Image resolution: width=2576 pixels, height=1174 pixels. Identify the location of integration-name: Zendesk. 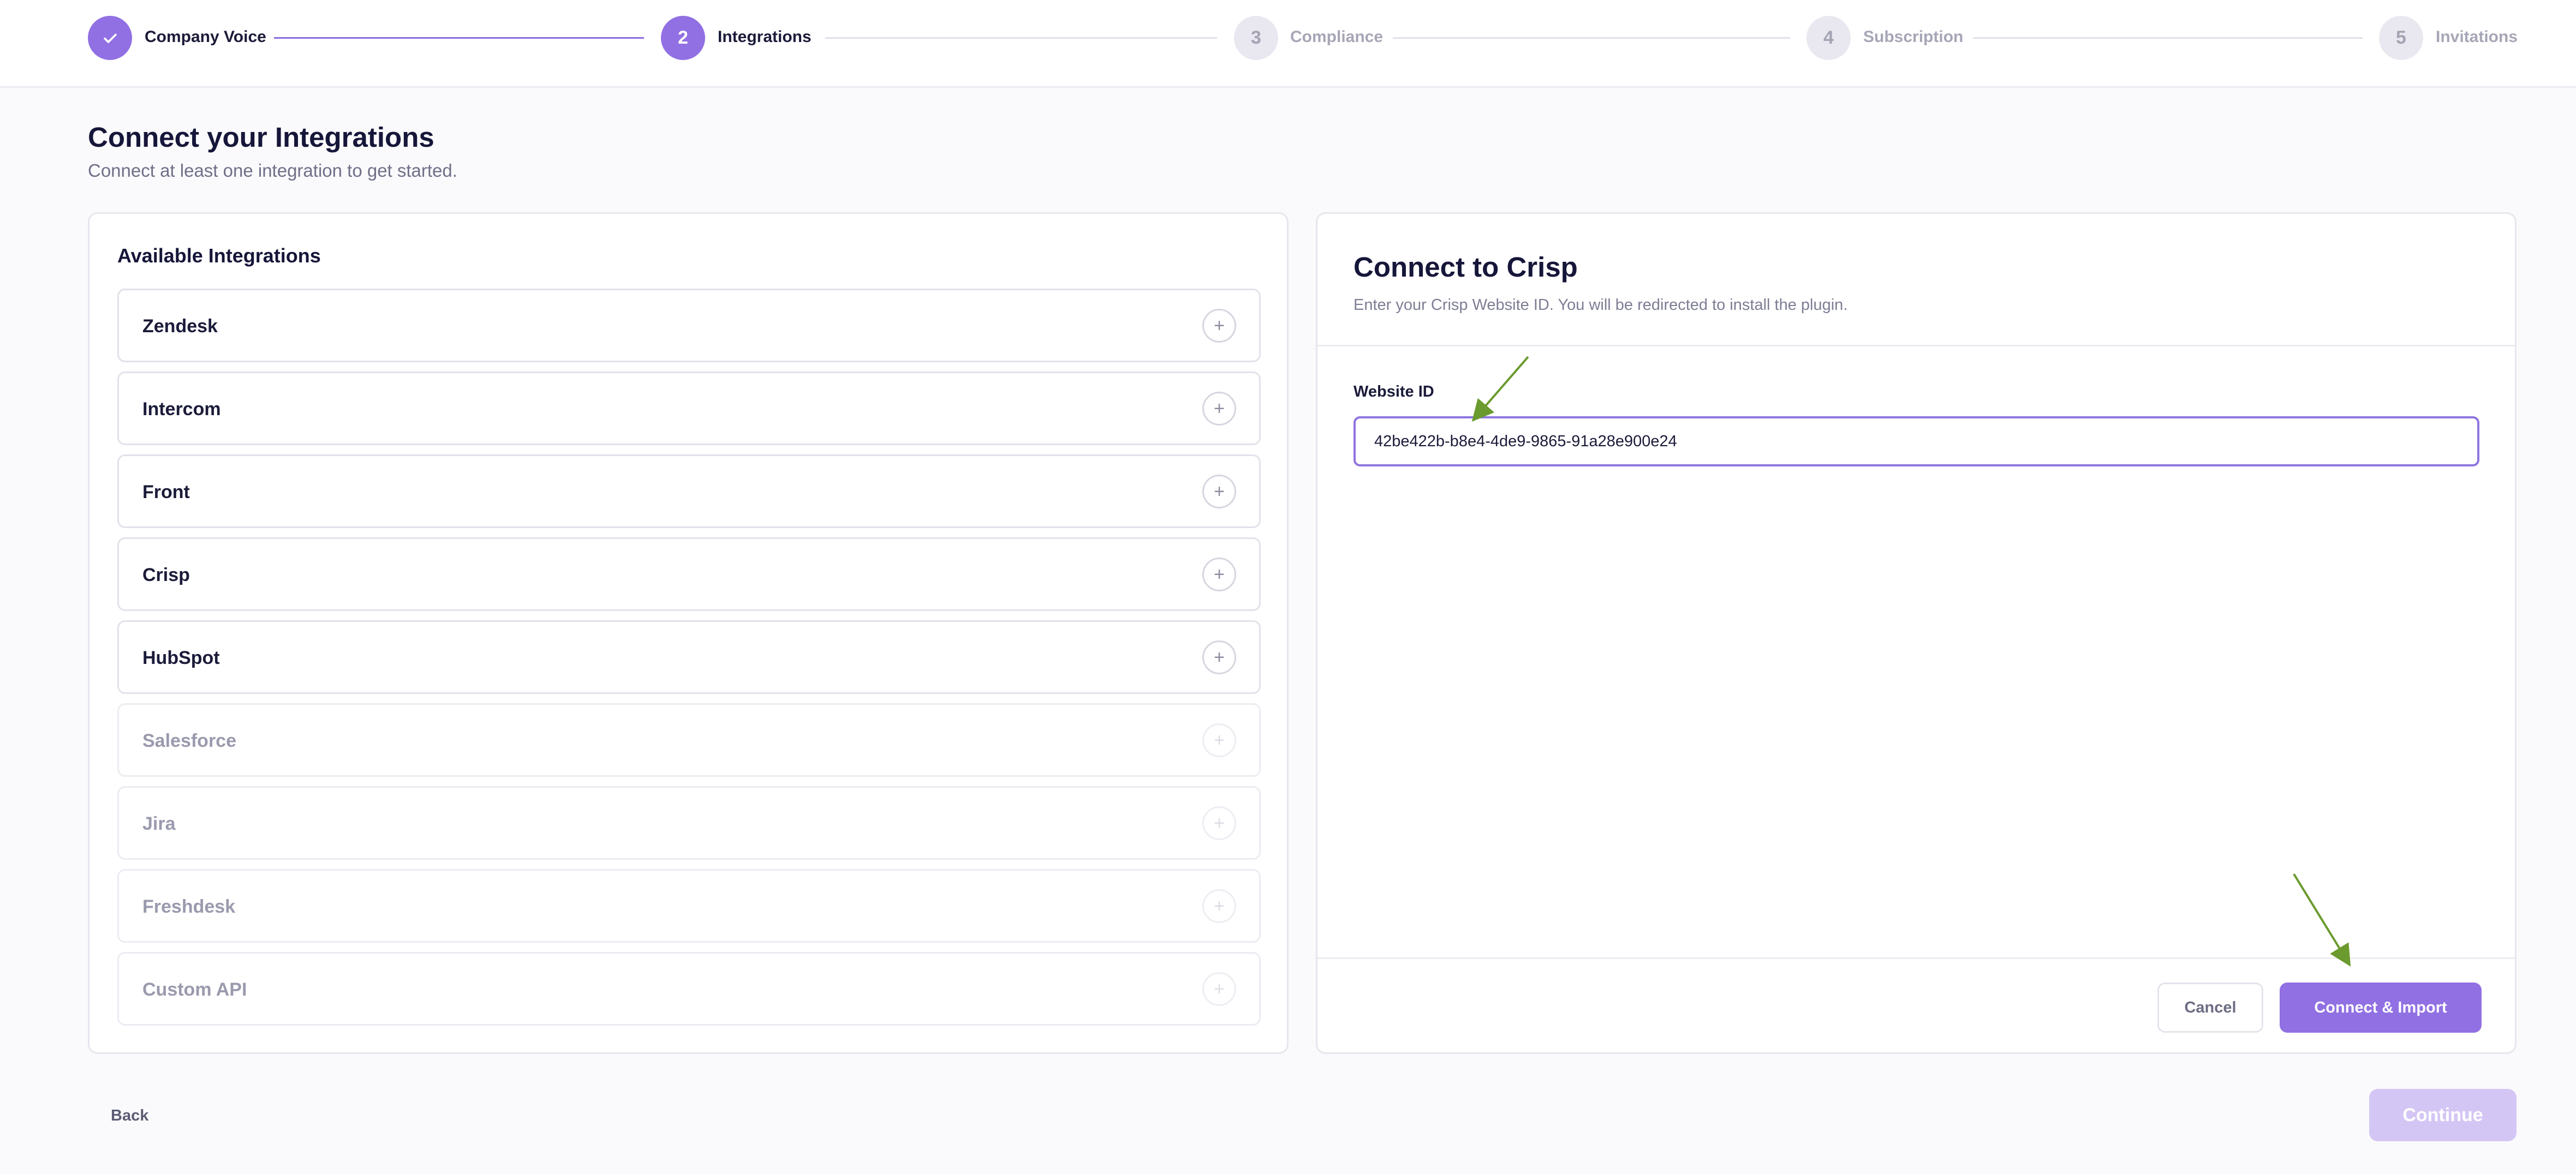
(180, 326).